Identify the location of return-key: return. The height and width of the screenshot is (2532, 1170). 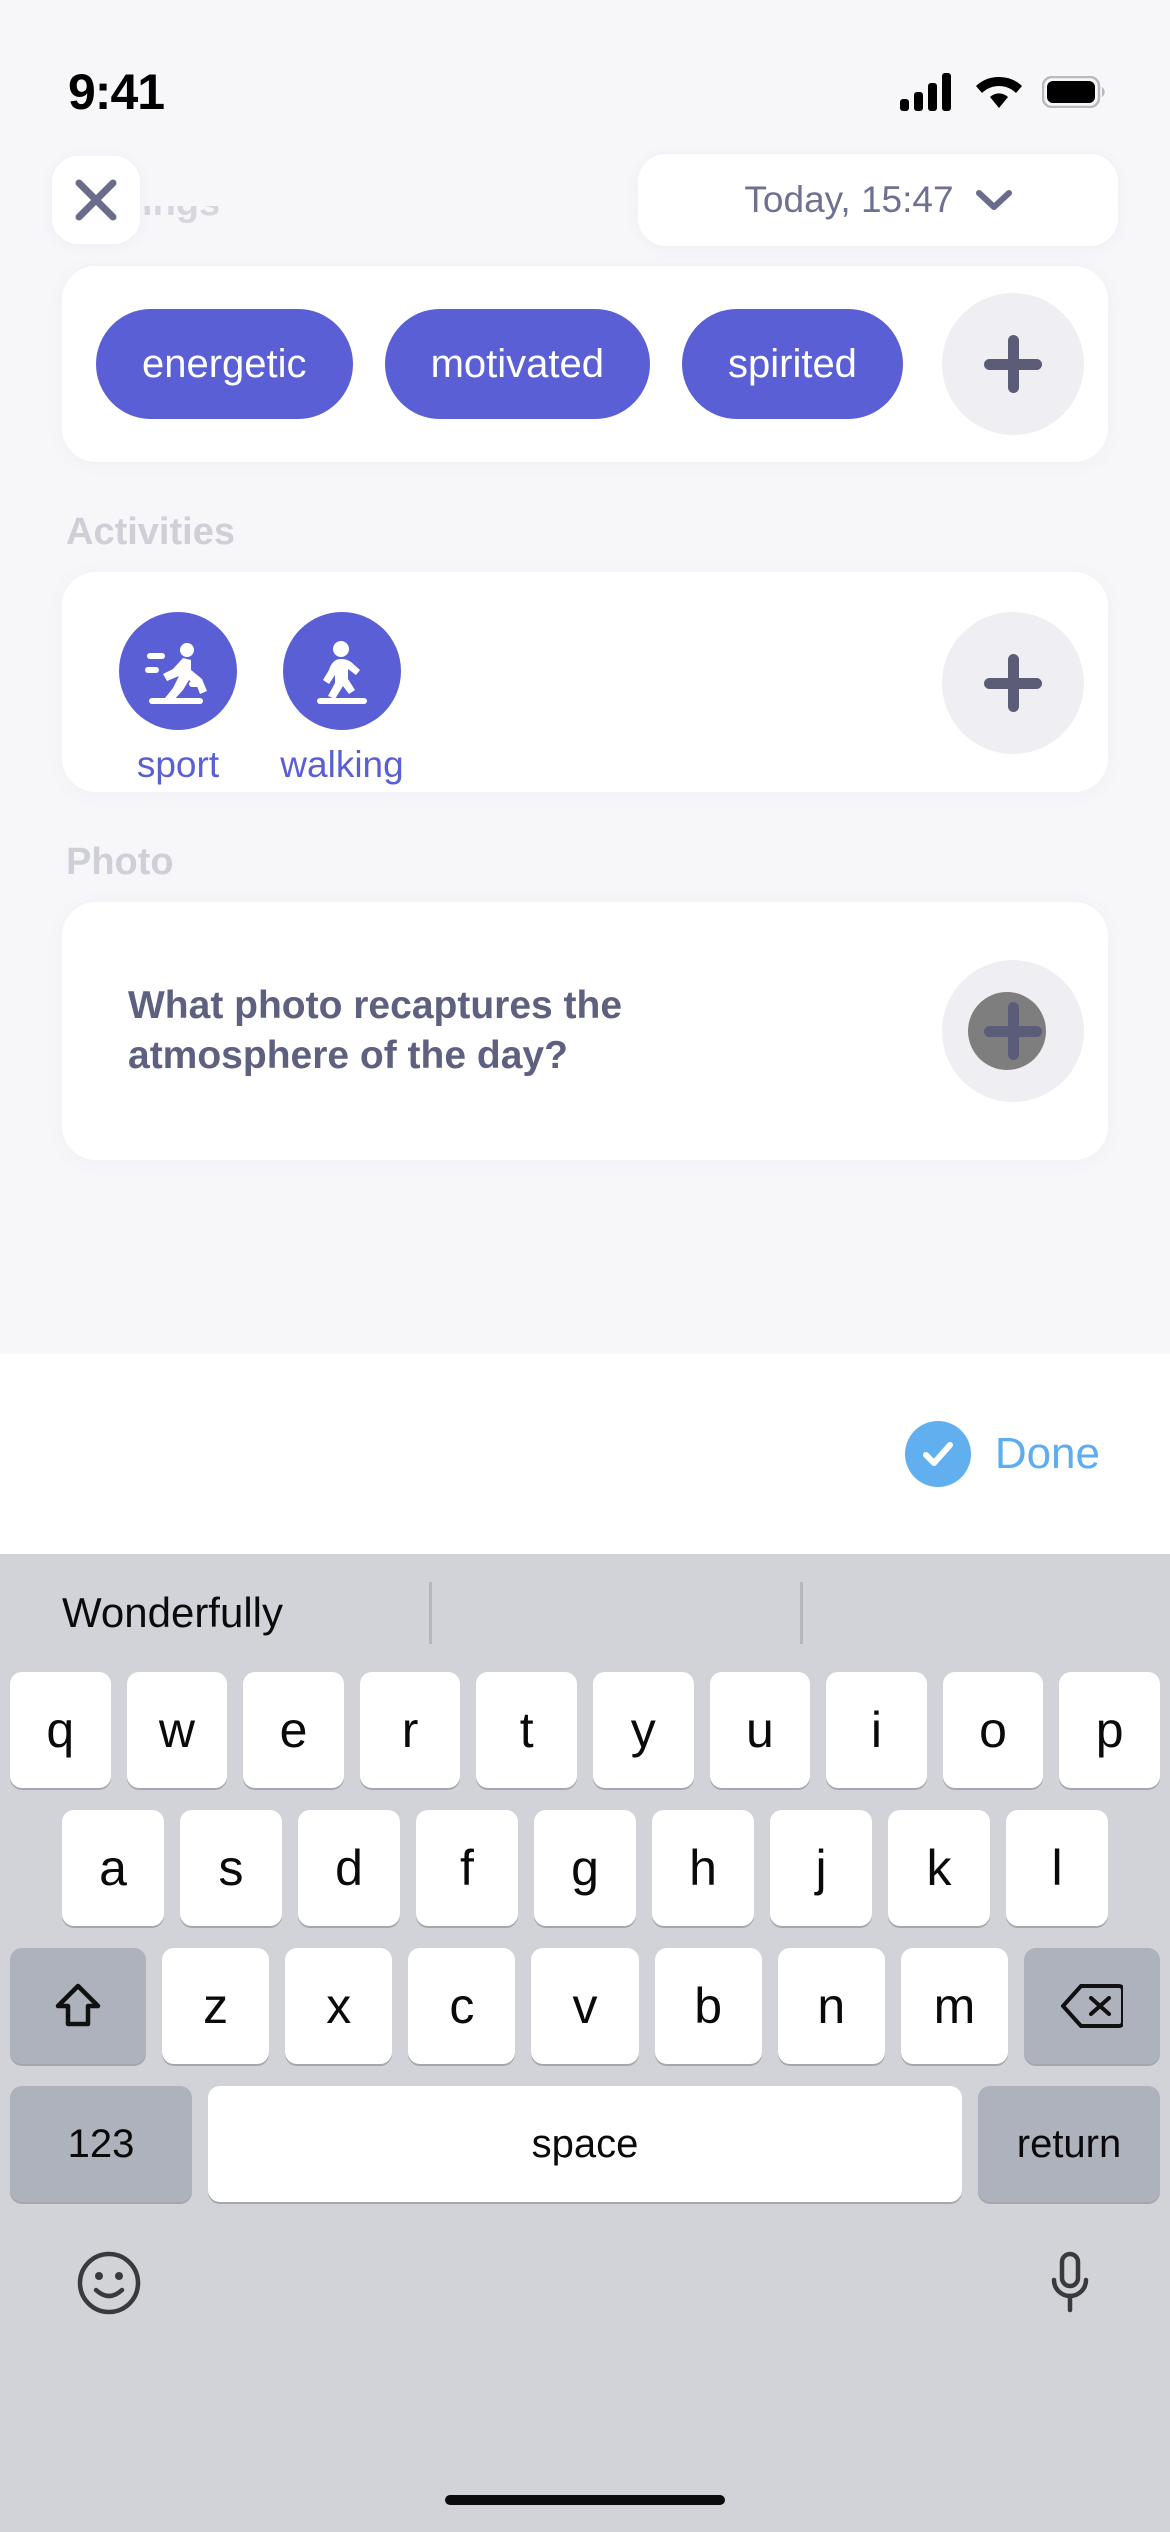
(1069, 2144).